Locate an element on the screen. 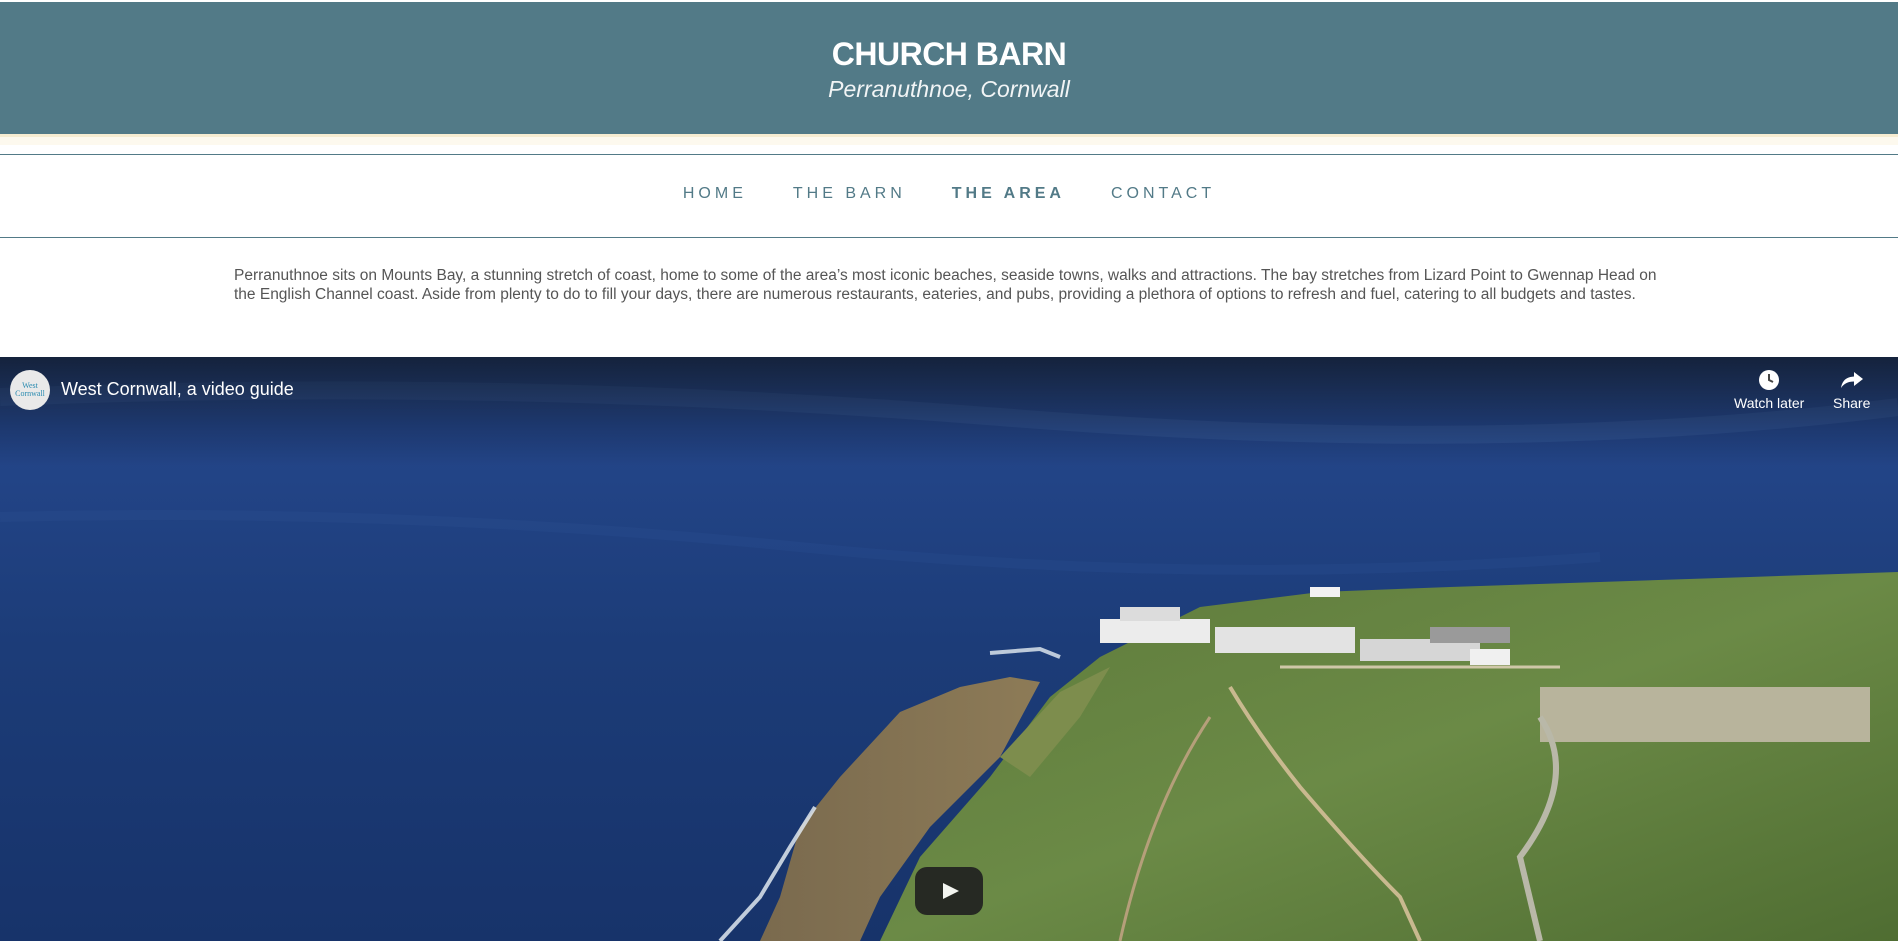 This screenshot has height=941, width=1898. play-button is located at coordinates (949, 891).